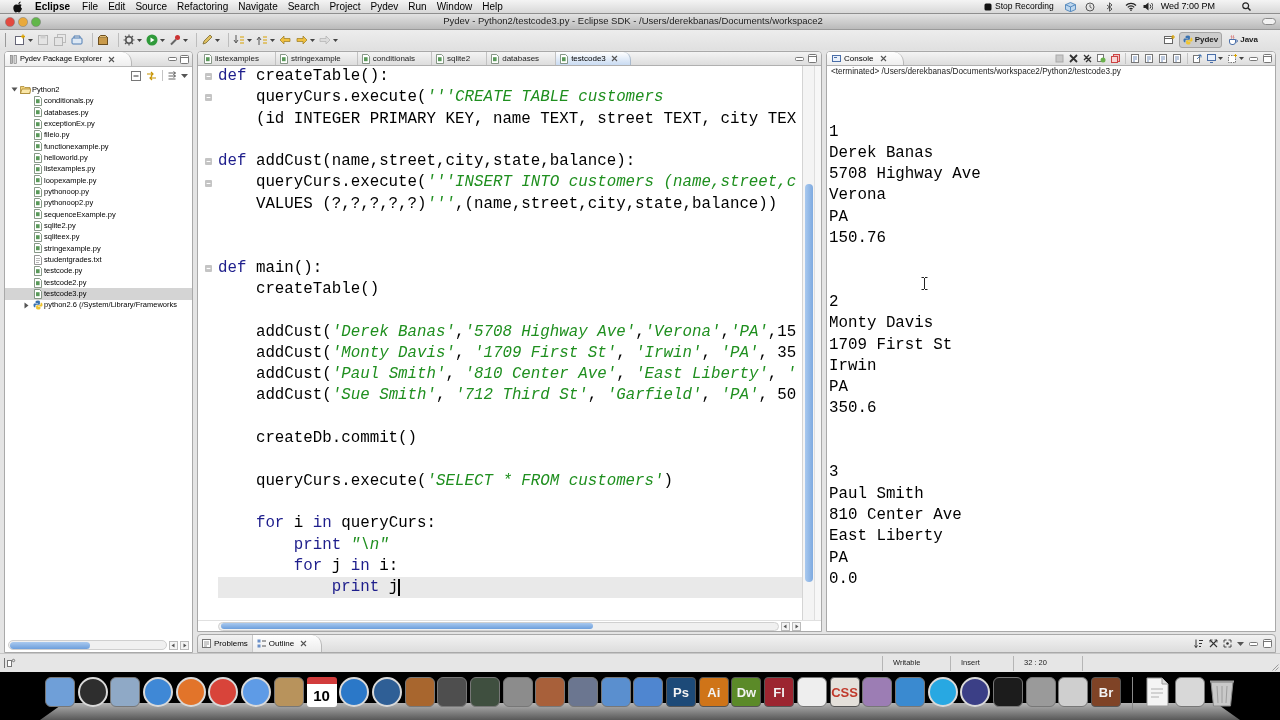 Image resolution: width=1280 pixels, height=720 pixels. What do you see at coordinates (53, 6) in the screenshot?
I see `app-menu: Eclipse` at bounding box center [53, 6].